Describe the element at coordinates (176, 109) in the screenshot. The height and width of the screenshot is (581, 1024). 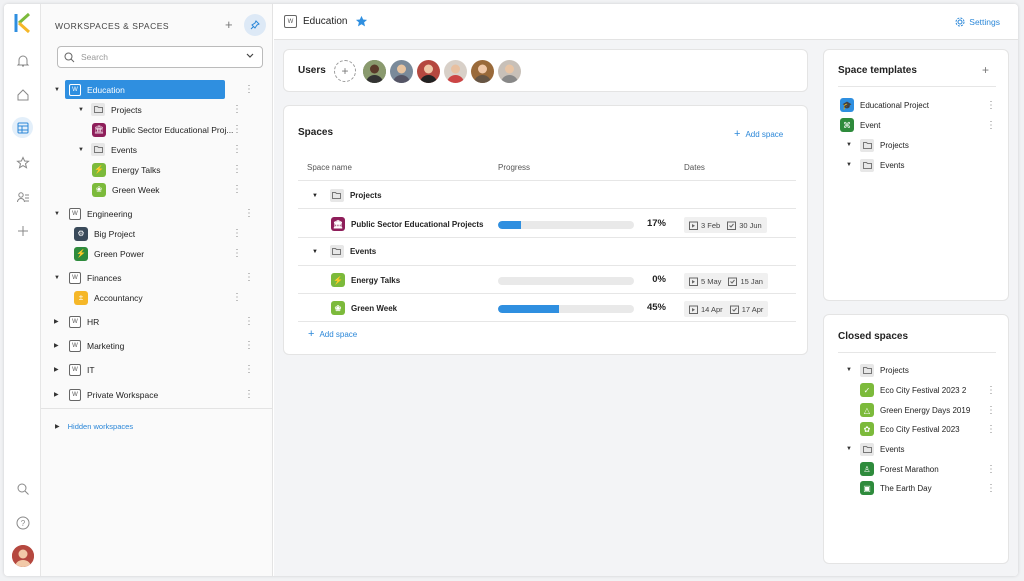
I see `sidebar-item-projects: ▼ Projects ⋮` at that location.